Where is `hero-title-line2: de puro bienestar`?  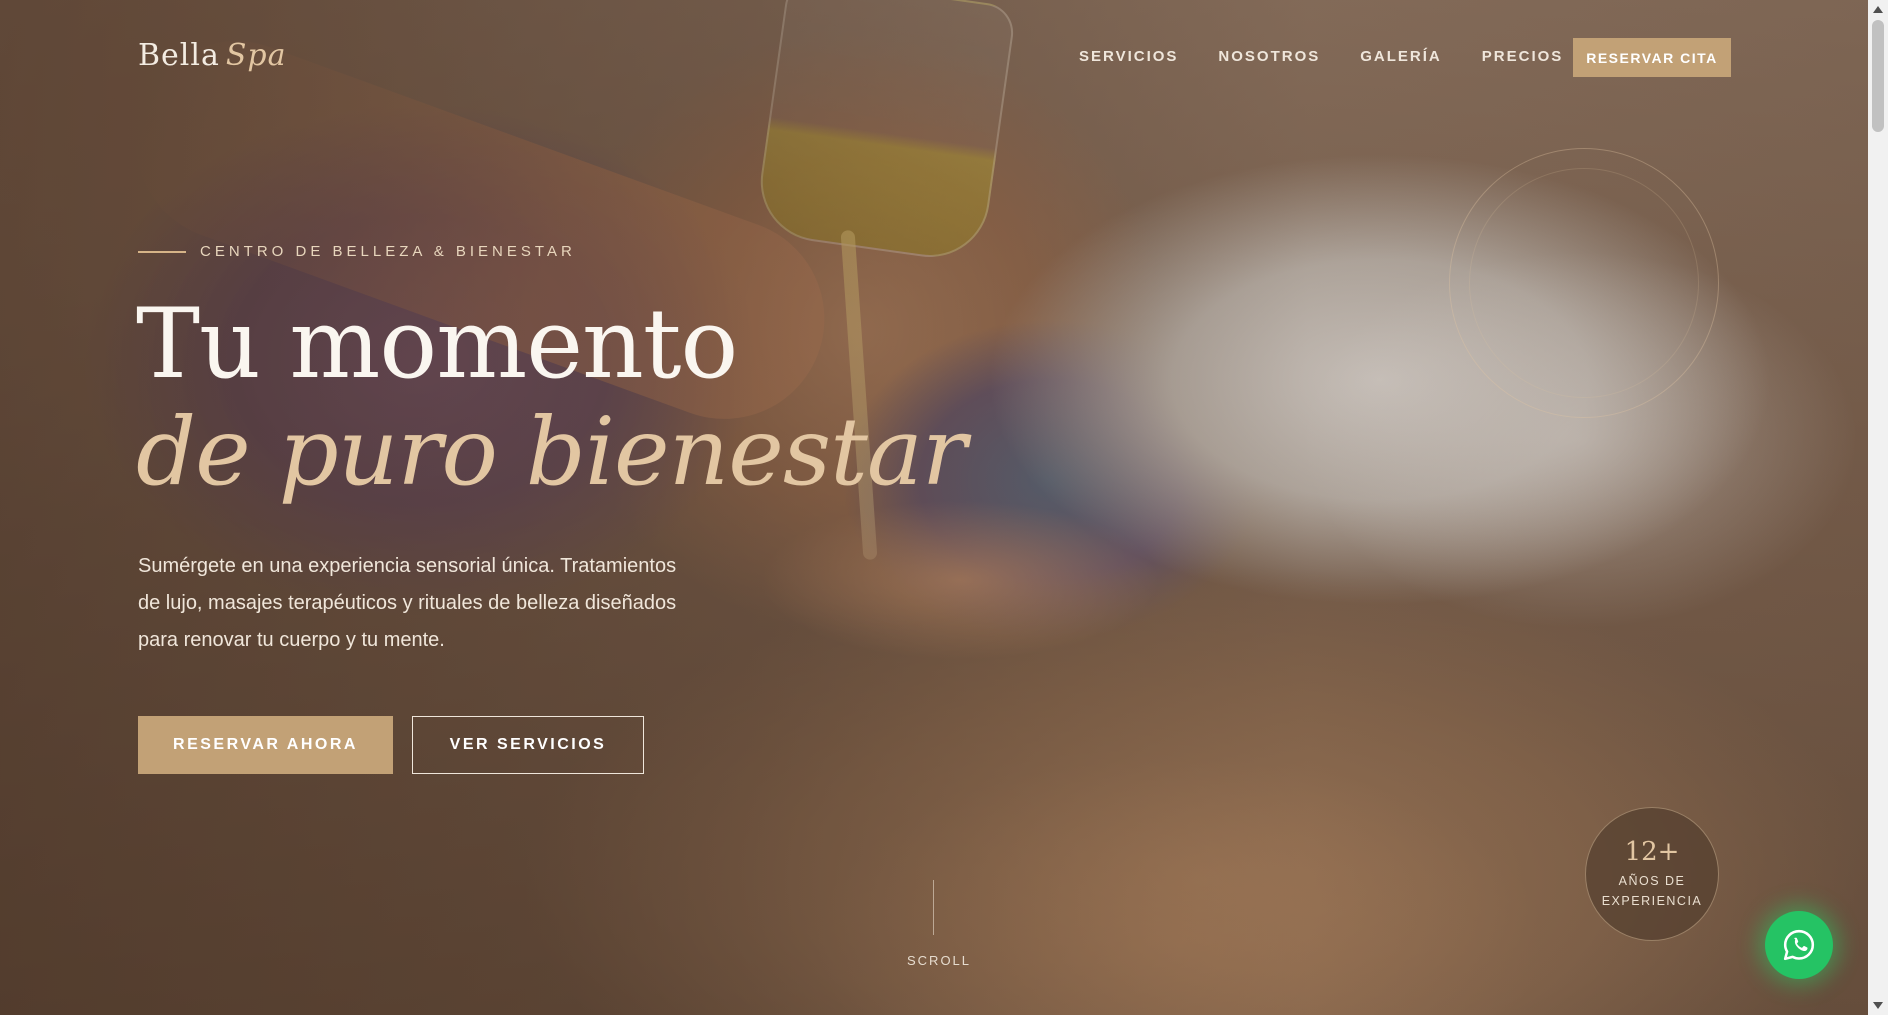
hero-title-line2: de puro bienestar is located at coordinates (551, 452).